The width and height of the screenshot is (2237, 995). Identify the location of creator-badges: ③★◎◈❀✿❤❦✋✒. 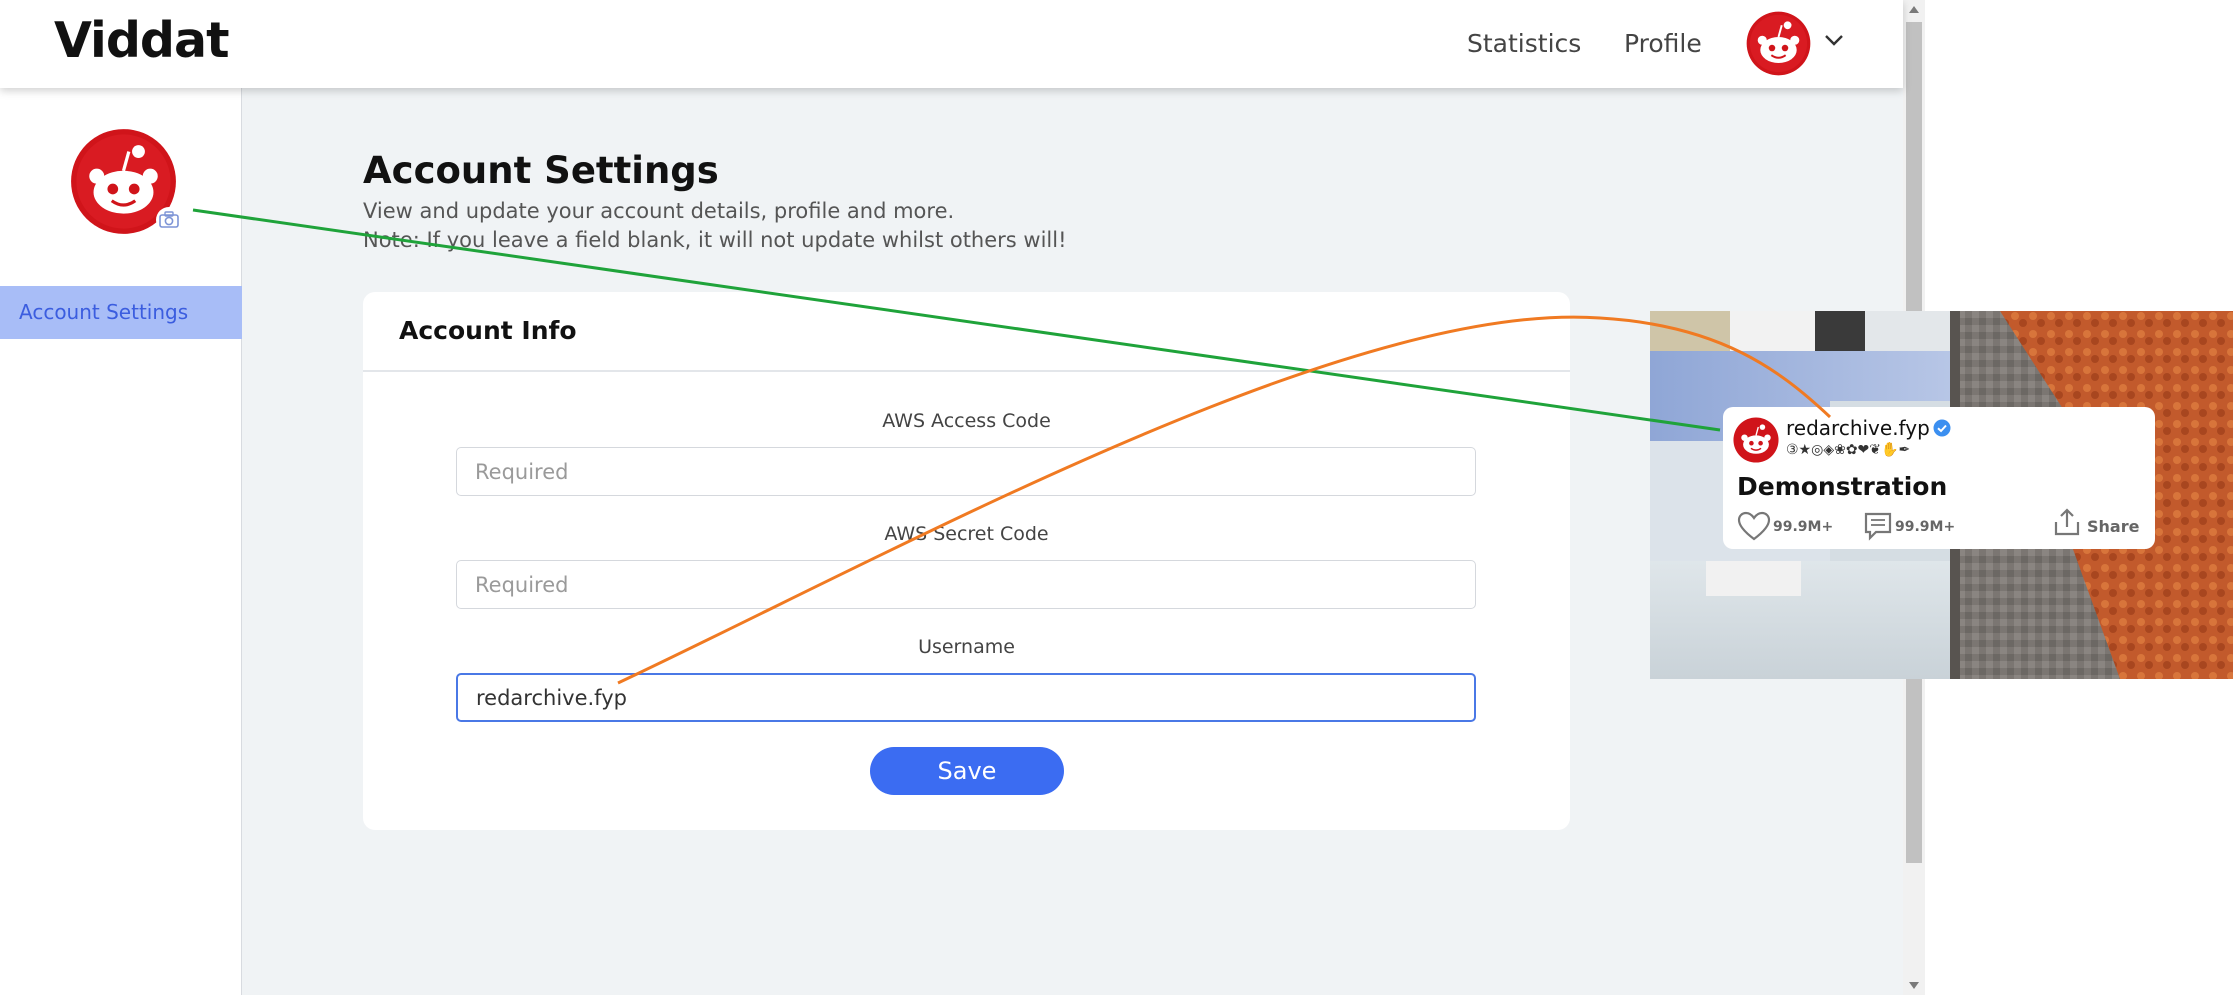
(1848, 450).